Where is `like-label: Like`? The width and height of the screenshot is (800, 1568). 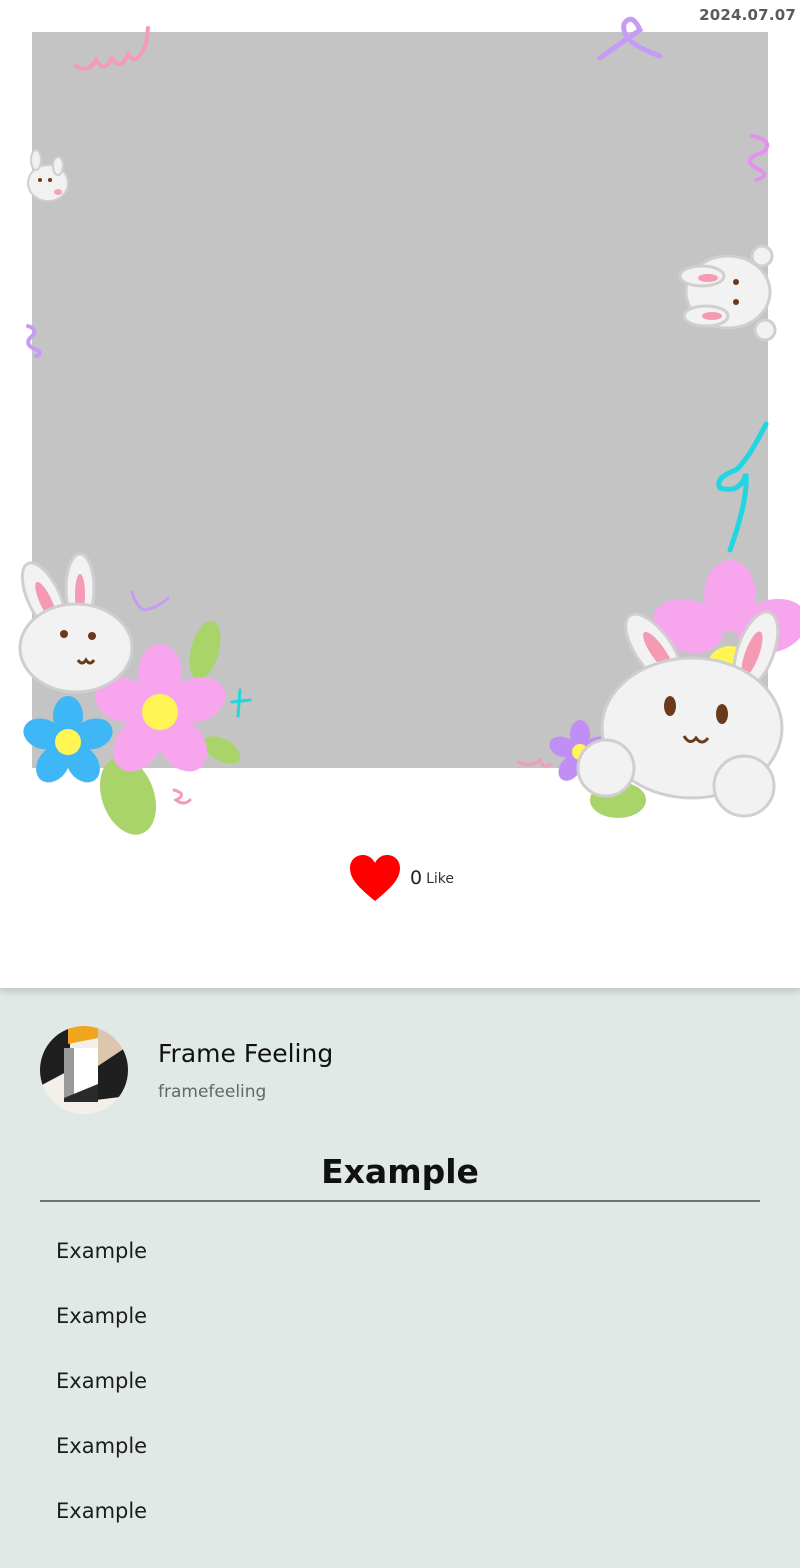 like-label: Like is located at coordinates (440, 879).